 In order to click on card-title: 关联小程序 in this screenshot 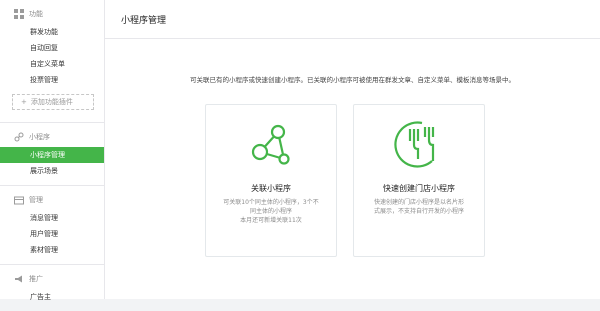, I will do `click(271, 188)`.